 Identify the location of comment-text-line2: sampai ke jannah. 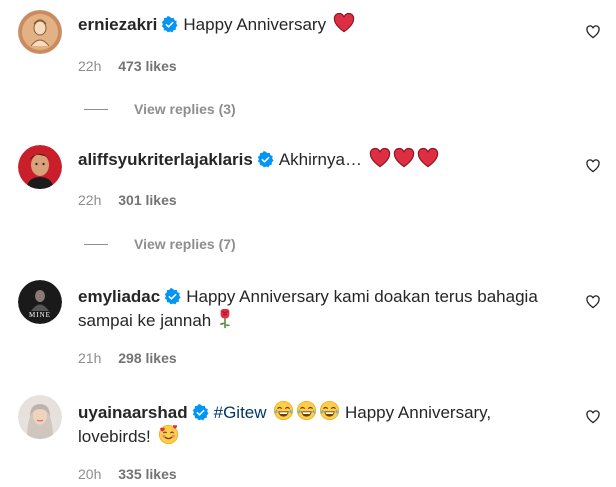
(145, 320).